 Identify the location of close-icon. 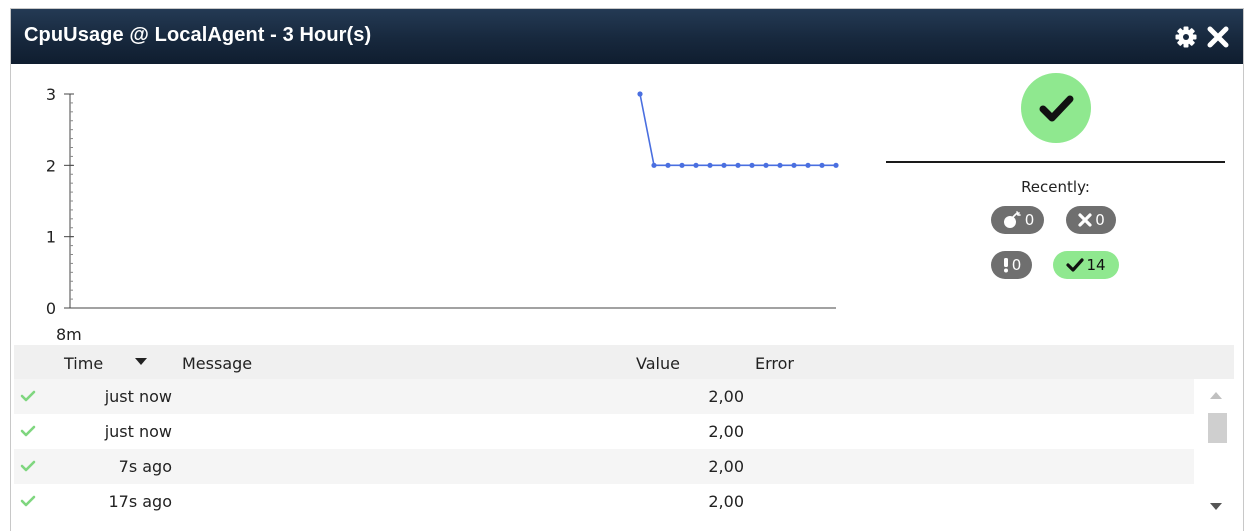
(1218, 37).